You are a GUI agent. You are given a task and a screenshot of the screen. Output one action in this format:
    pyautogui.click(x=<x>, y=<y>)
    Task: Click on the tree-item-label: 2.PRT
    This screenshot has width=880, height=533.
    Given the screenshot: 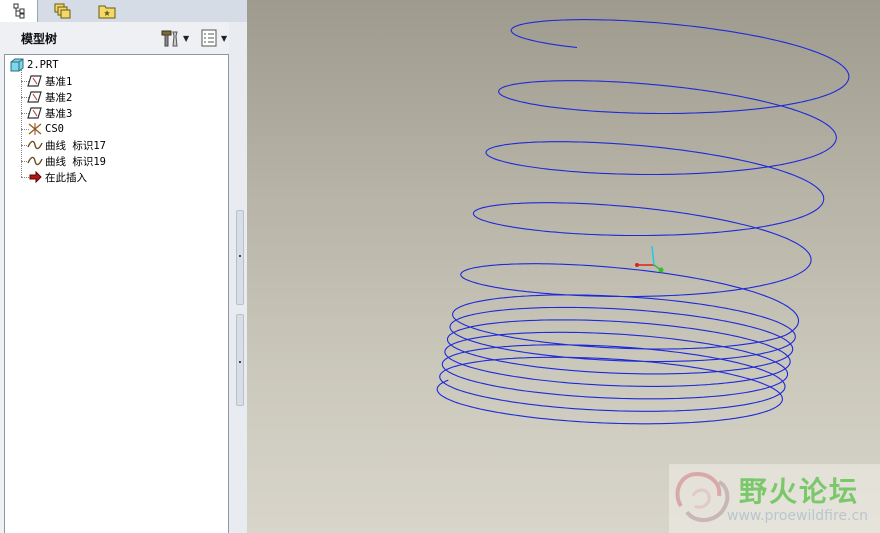 What is the action you would take?
    pyautogui.click(x=43, y=65)
    